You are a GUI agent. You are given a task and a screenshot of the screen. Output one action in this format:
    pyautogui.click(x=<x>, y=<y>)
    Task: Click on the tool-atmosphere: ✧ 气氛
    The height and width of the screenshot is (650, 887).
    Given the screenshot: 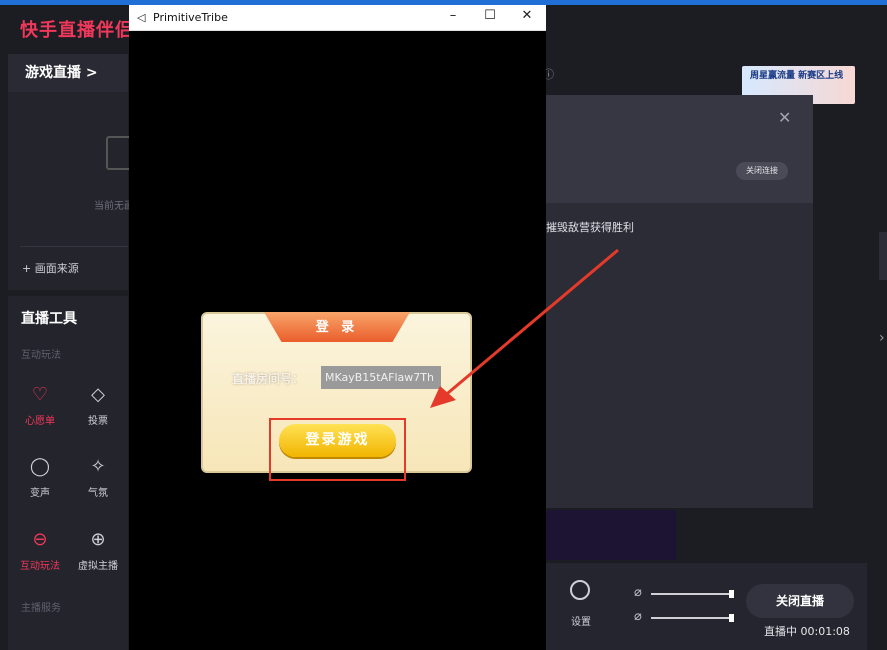 What is the action you would take?
    pyautogui.click(x=98, y=477)
    